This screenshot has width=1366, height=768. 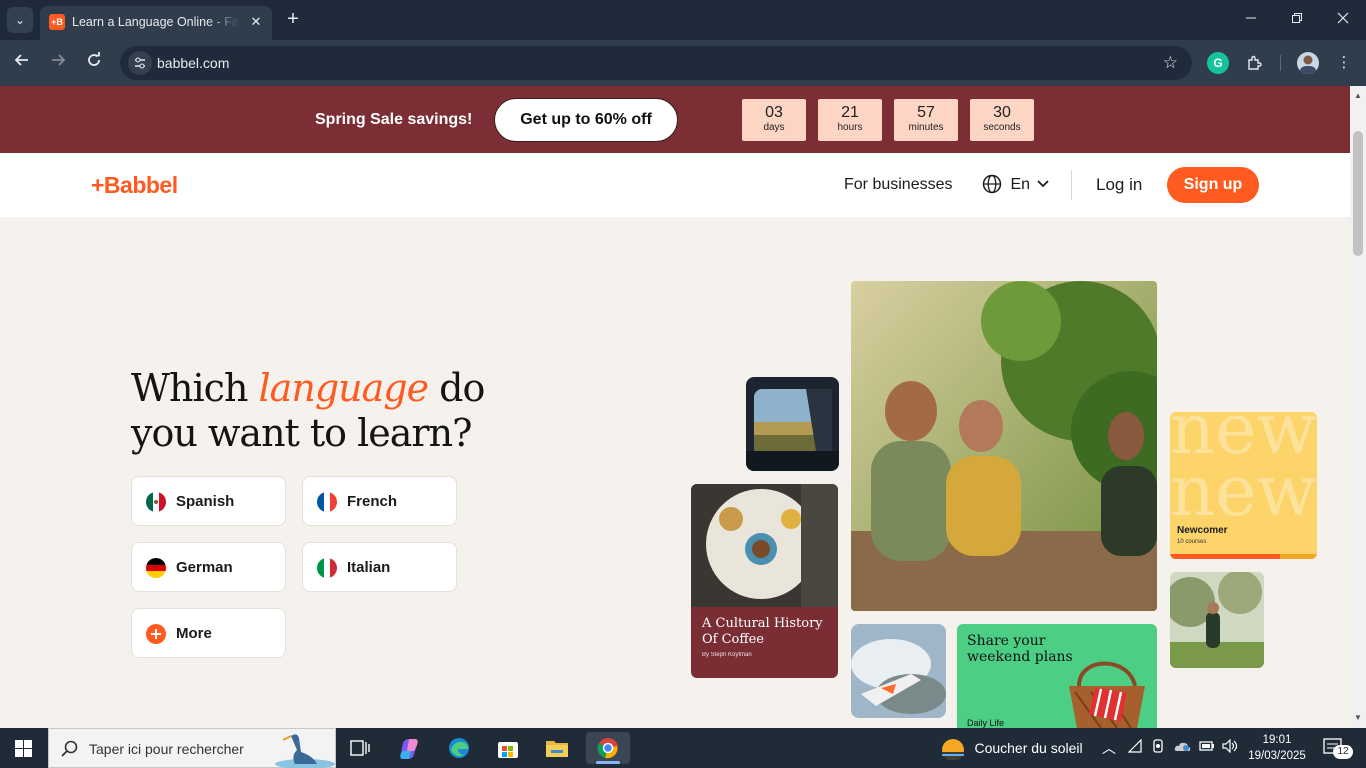 I want to click on file-explorer-icon, so click(x=557, y=748).